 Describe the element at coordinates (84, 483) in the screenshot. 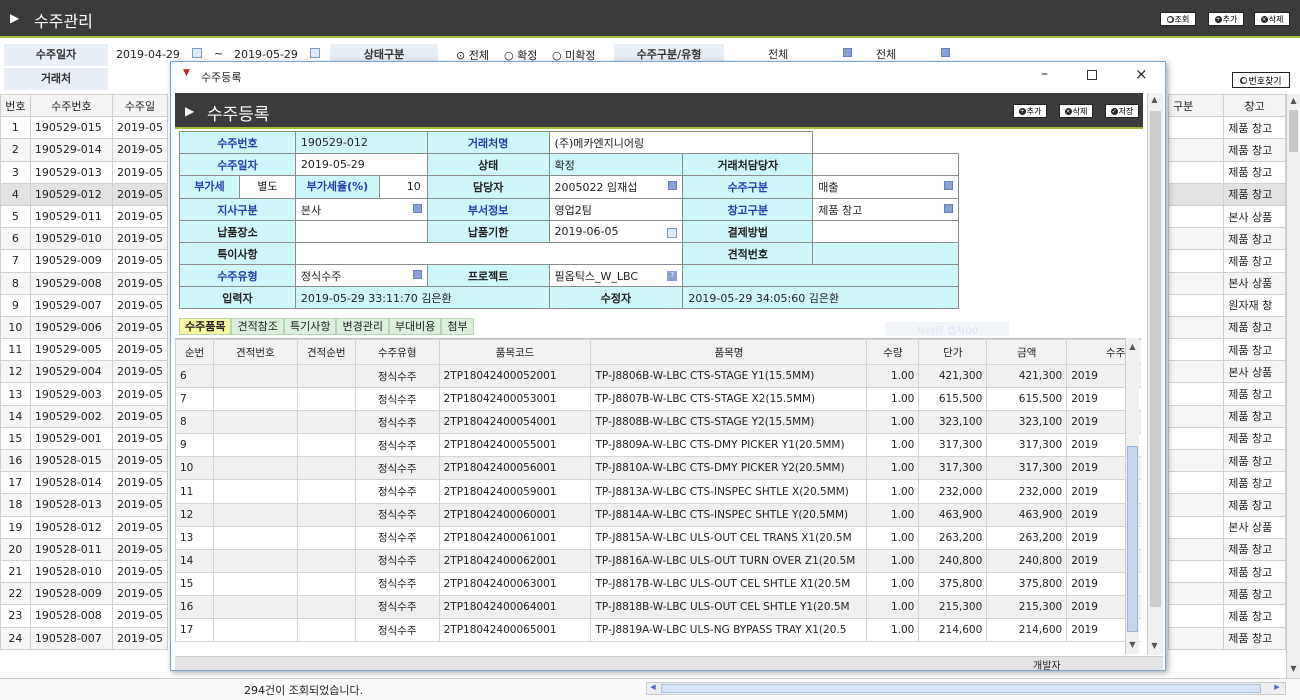

I see `table-row: 17 190528-014 2019-05` at that location.